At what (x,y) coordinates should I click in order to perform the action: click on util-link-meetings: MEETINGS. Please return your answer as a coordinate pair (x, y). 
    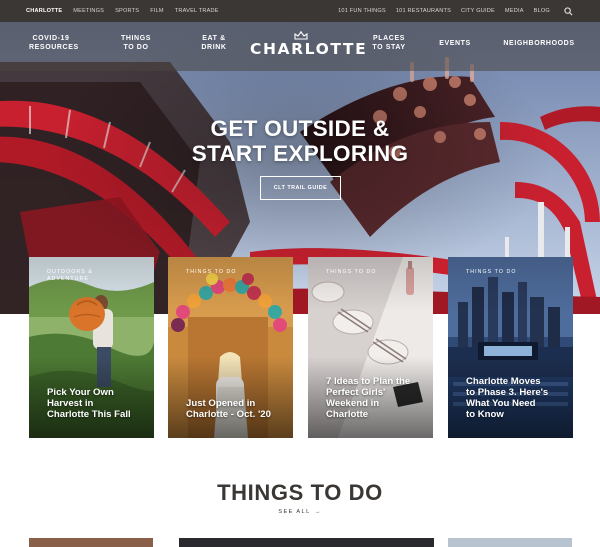
    Looking at the image, I should click on (88, 11).